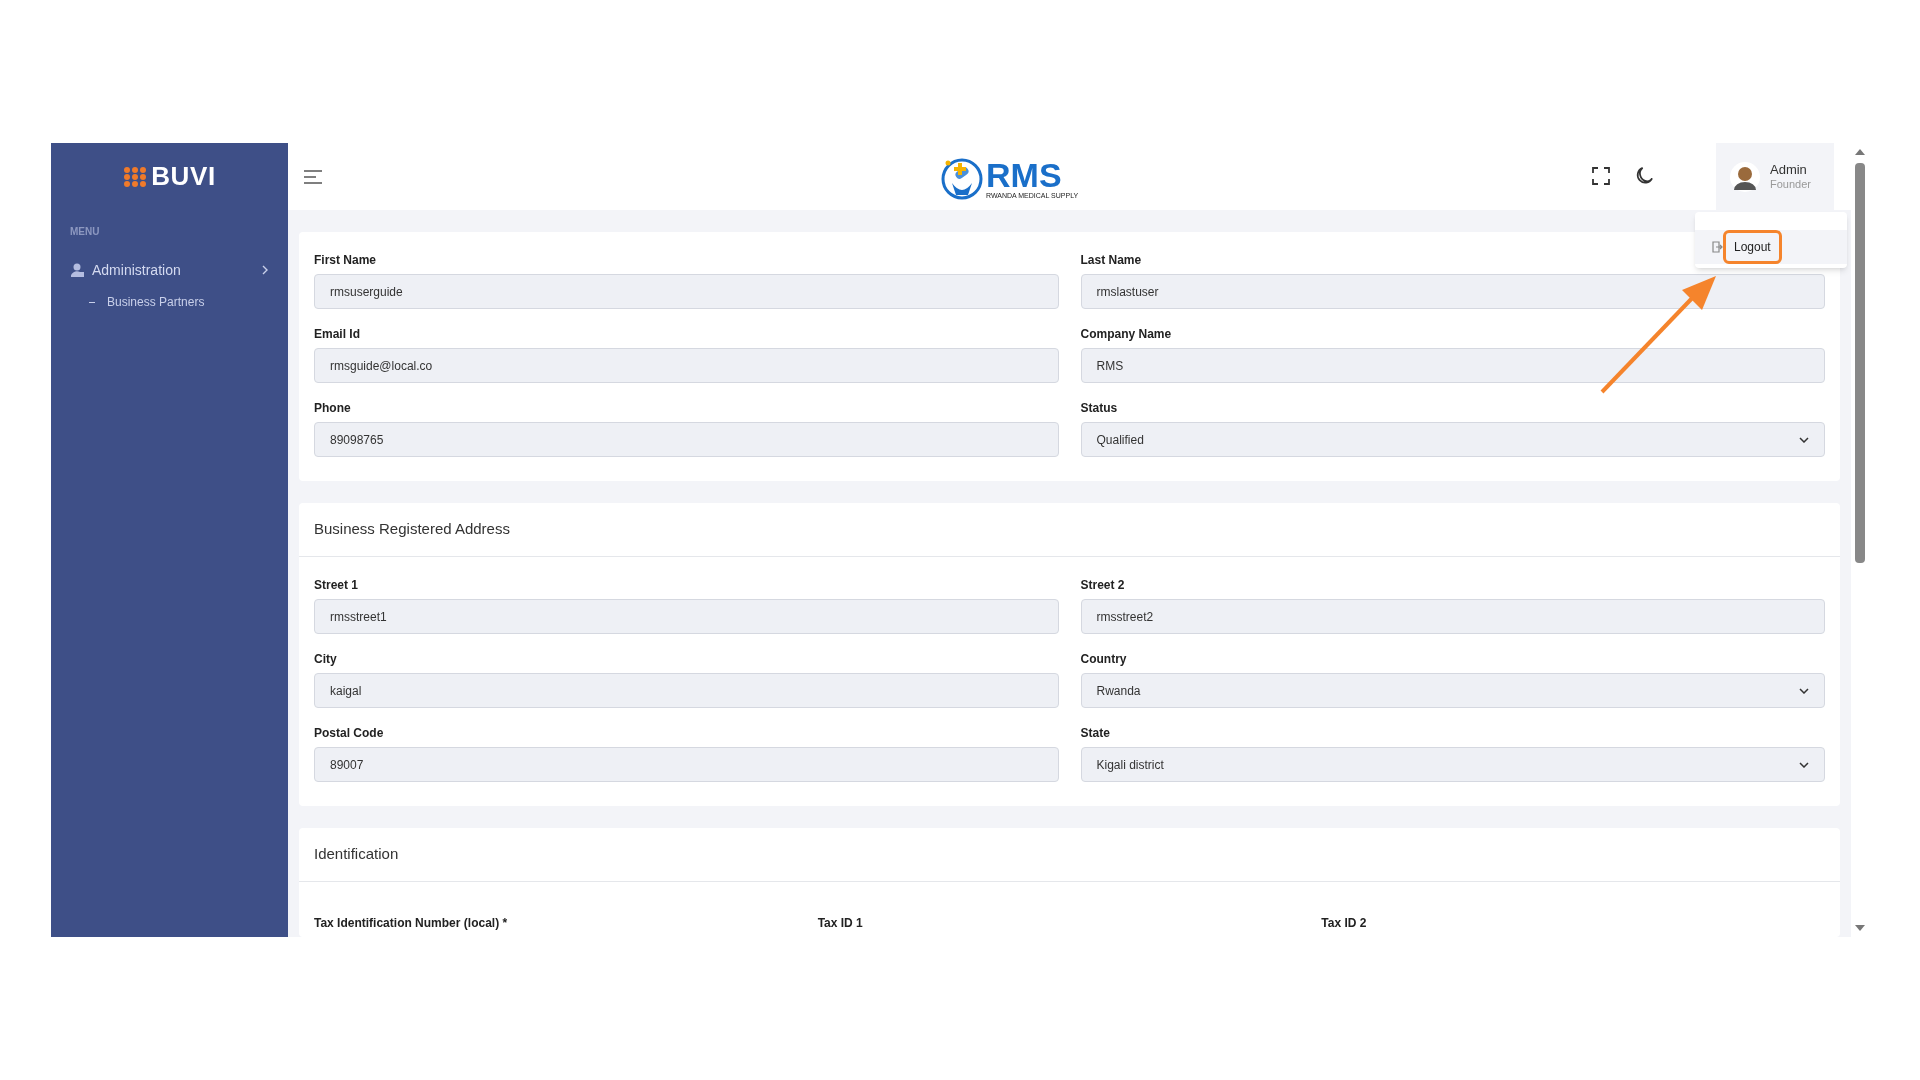  What do you see at coordinates (1859, 152) in the screenshot?
I see `scroll-up-arrow-icon` at bounding box center [1859, 152].